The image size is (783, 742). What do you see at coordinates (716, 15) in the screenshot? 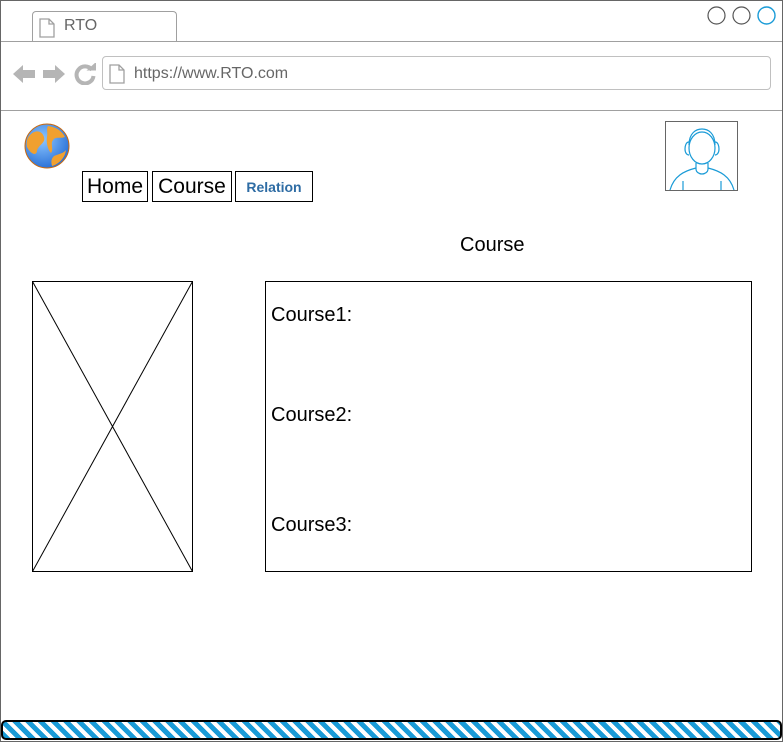
I see `minimize-circle-icon` at bounding box center [716, 15].